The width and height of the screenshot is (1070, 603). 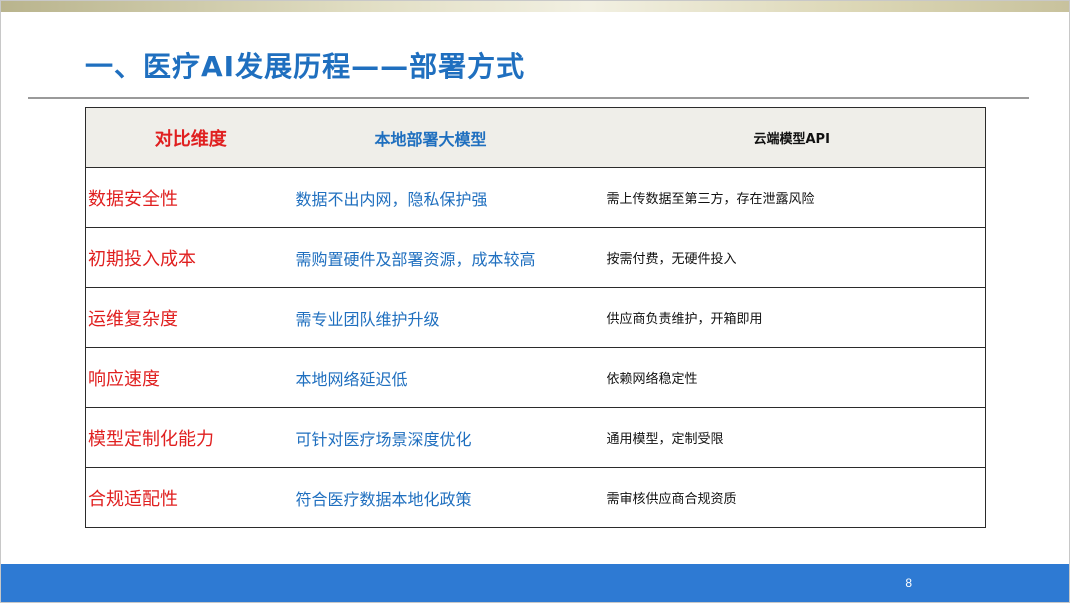 What do you see at coordinates (535, 197) in the screenshot?
I see `table-row: 数据安全性 数据不出内网，隐私保护强 需上传数据至第三方，存在泄露风险` at bounding box center [535, 197].